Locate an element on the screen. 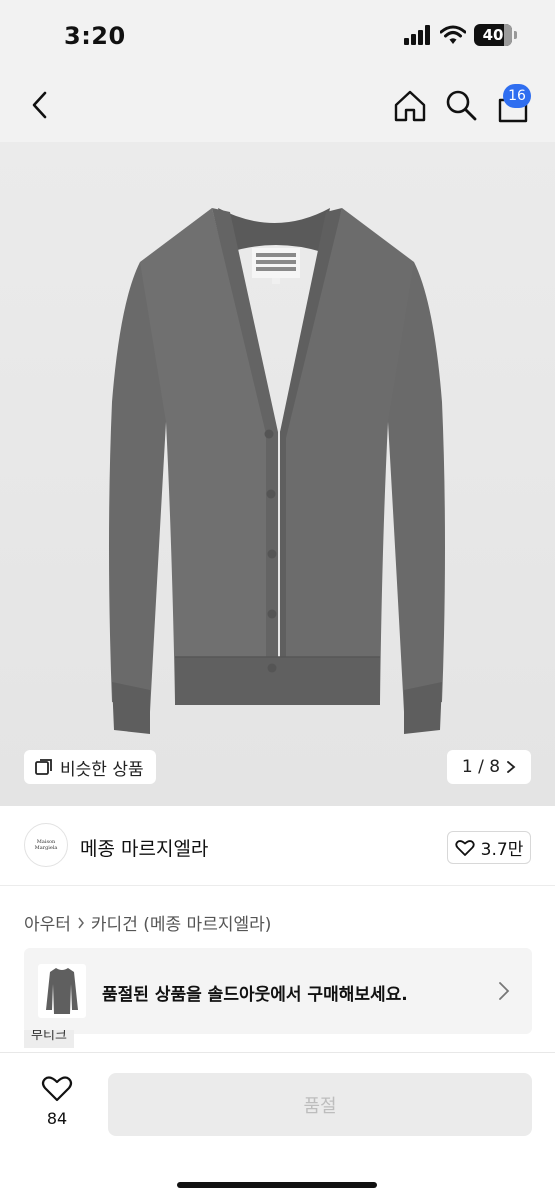  similar-products-button: 비슷한 상품 is located at coordinates (90, 767).